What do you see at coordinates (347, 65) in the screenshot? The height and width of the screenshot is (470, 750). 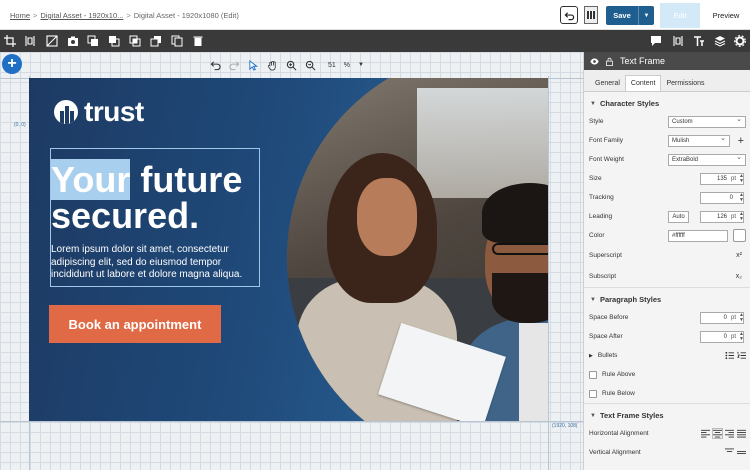 I see `zoom-unit: %` at bounding box center [347, 65].